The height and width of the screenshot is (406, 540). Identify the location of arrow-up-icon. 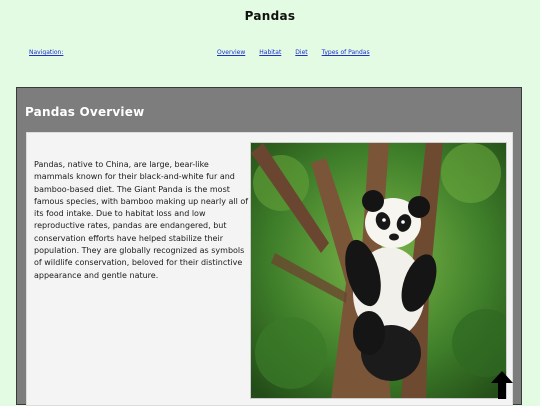
(502, 385).